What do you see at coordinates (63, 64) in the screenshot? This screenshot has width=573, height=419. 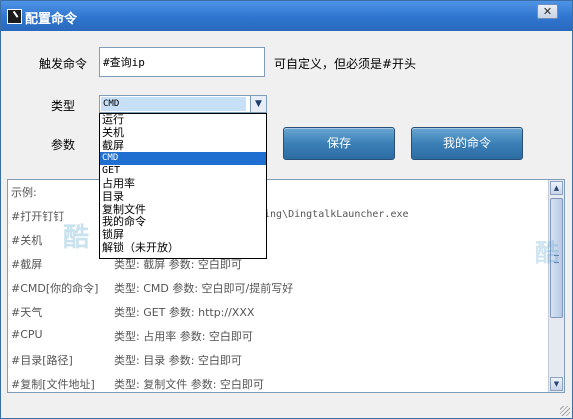 I see `trigger-label: 触发命令` at bounding box center [63, 64].